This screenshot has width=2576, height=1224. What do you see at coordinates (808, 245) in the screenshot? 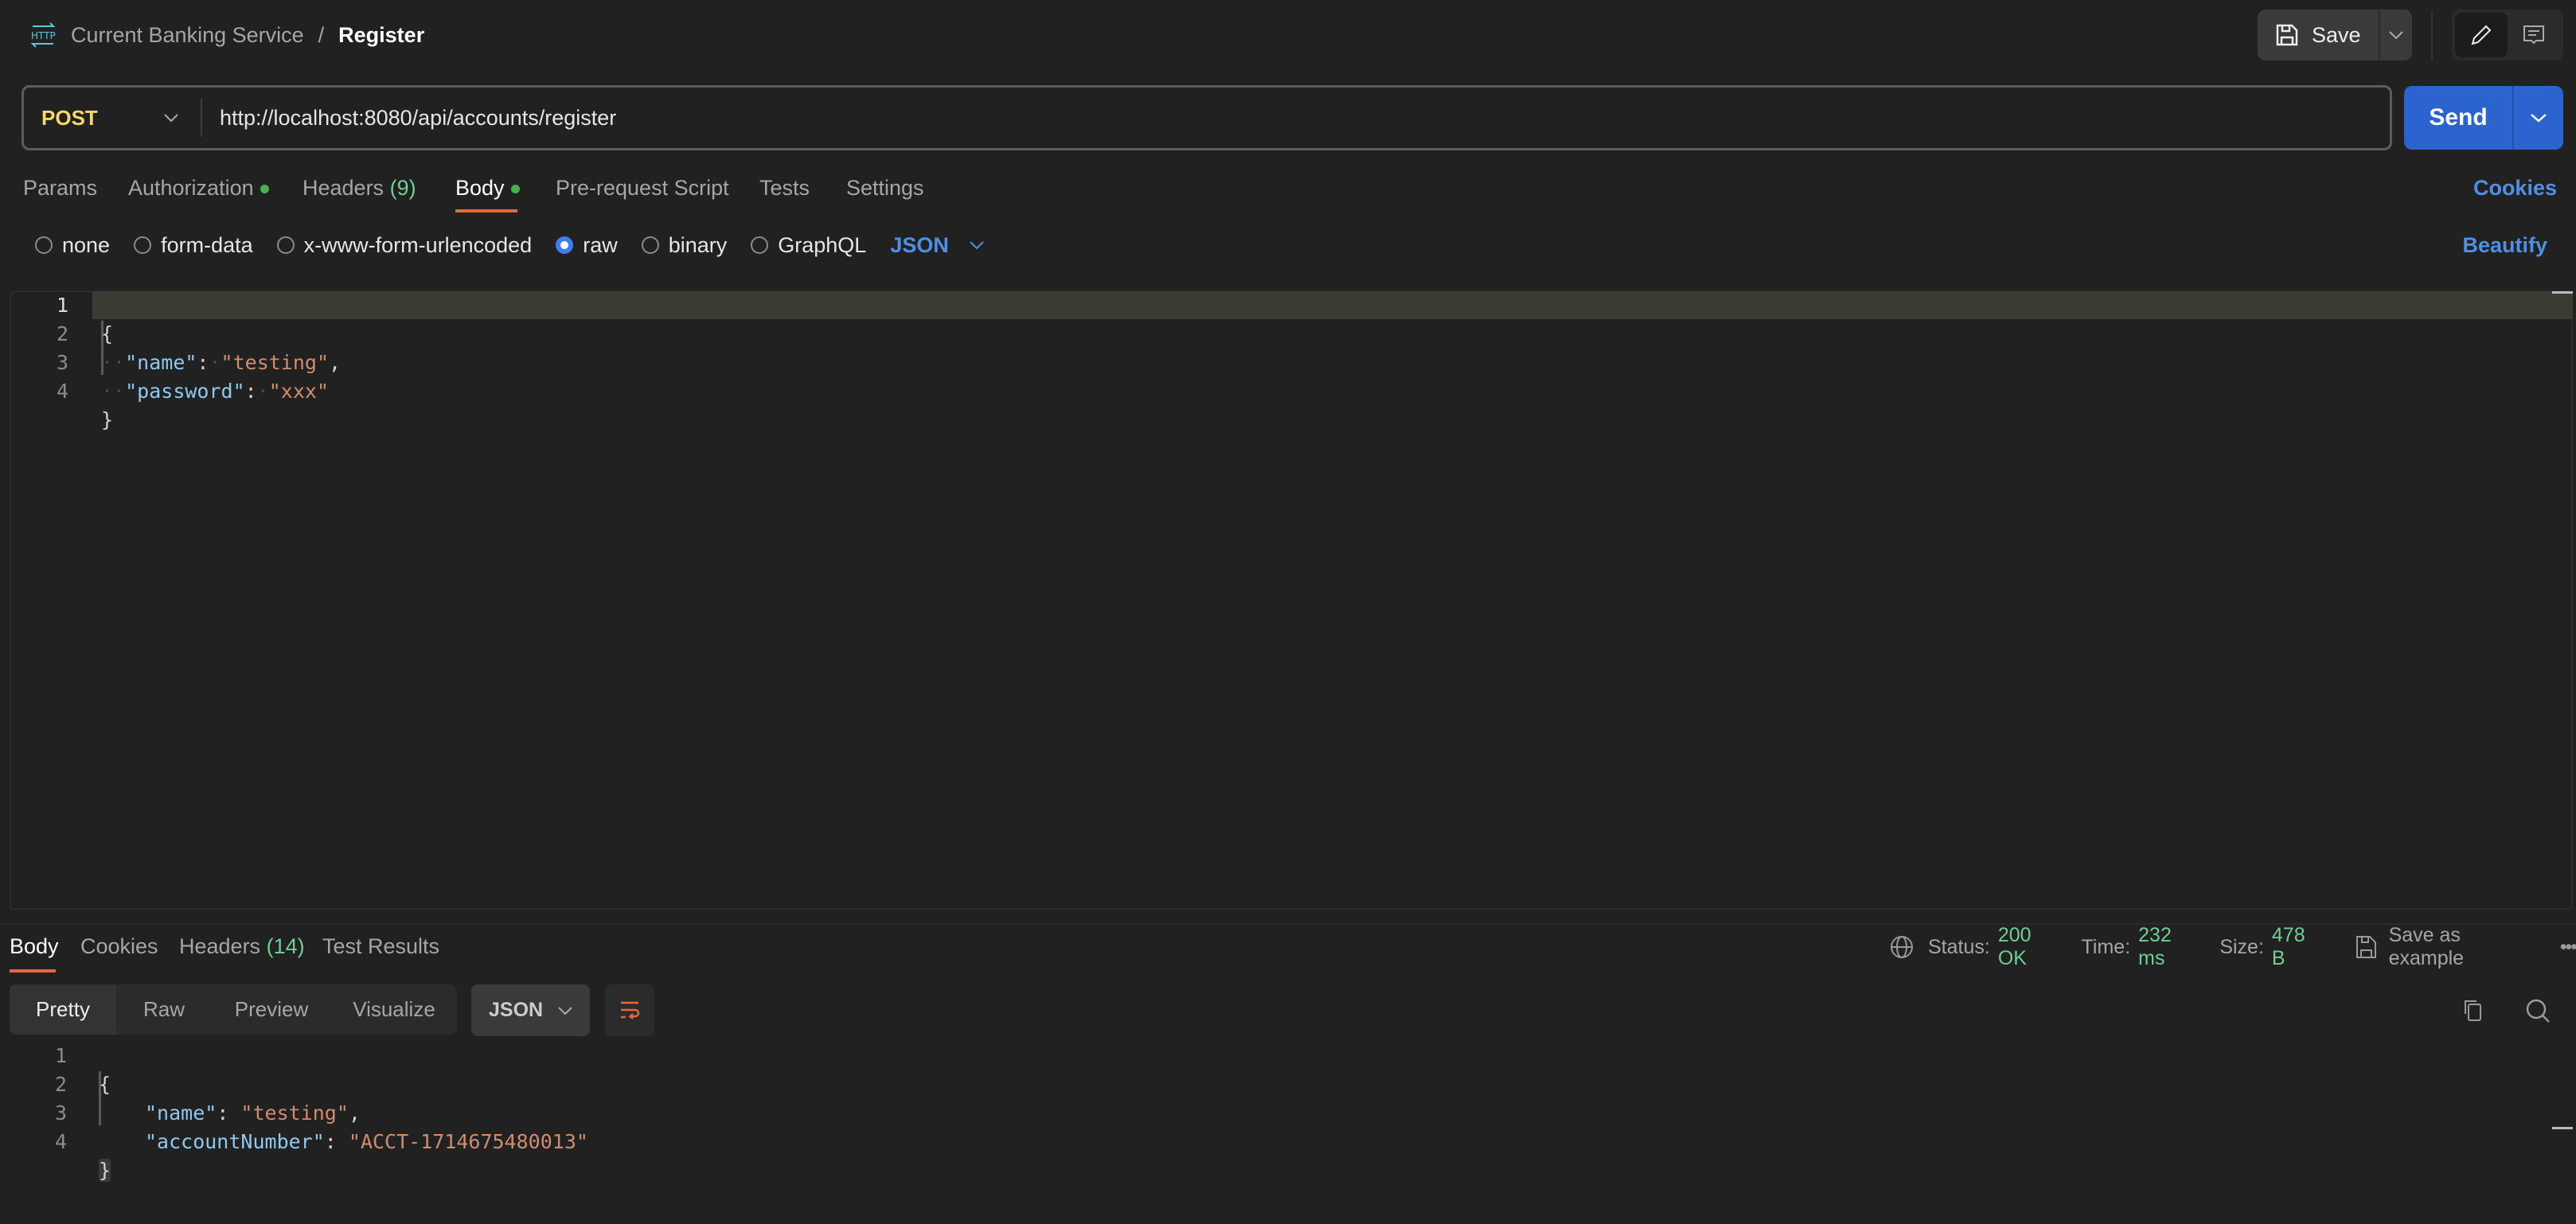
I see `radio-graphql: GraphQL` at bounding box center [808, 245].